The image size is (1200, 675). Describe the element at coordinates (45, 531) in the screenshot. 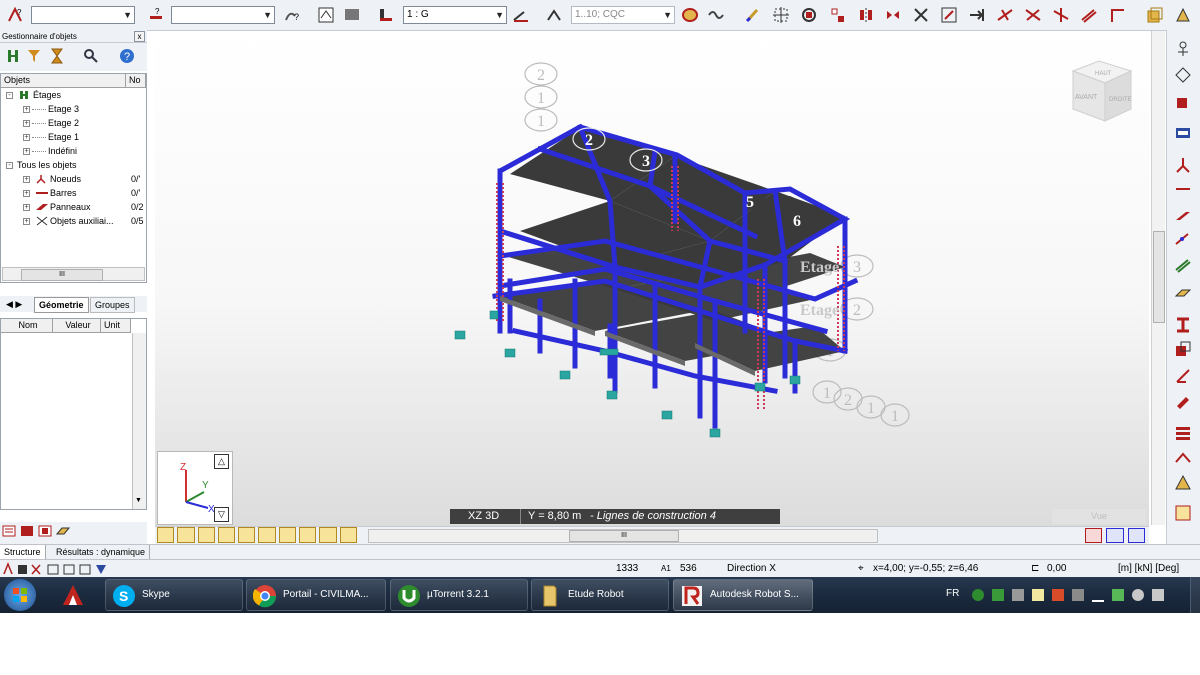

I see `table-view-icon` at that location.